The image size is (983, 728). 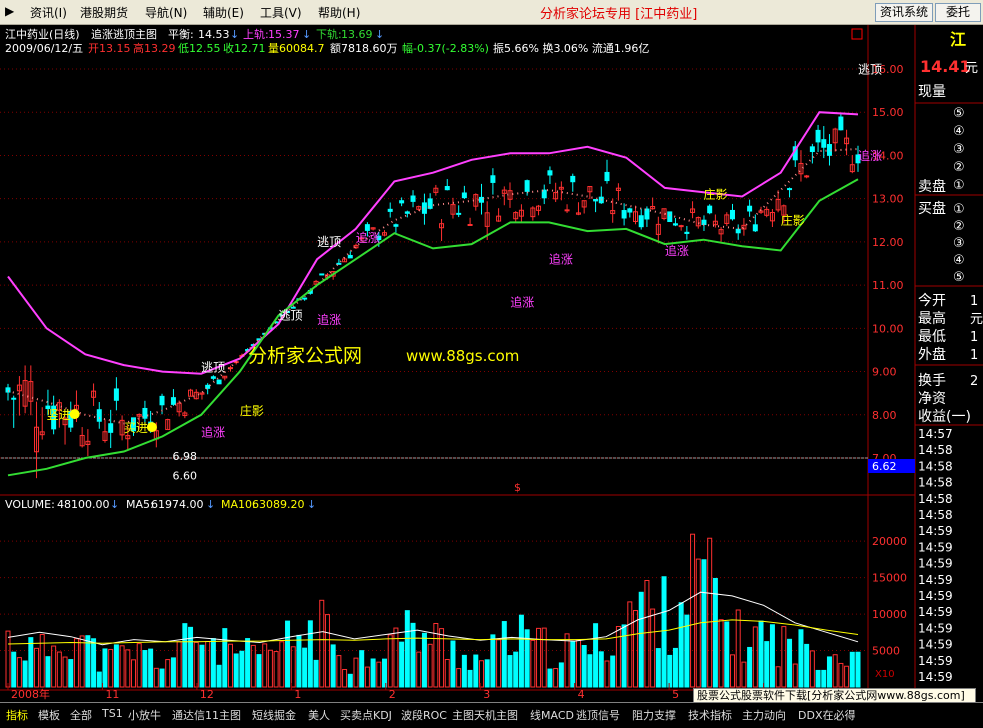 What do you see at coordinates (319, 715) in the screenshot?
I see `tab-beauty: 美人` at bounding box center [319, 715].